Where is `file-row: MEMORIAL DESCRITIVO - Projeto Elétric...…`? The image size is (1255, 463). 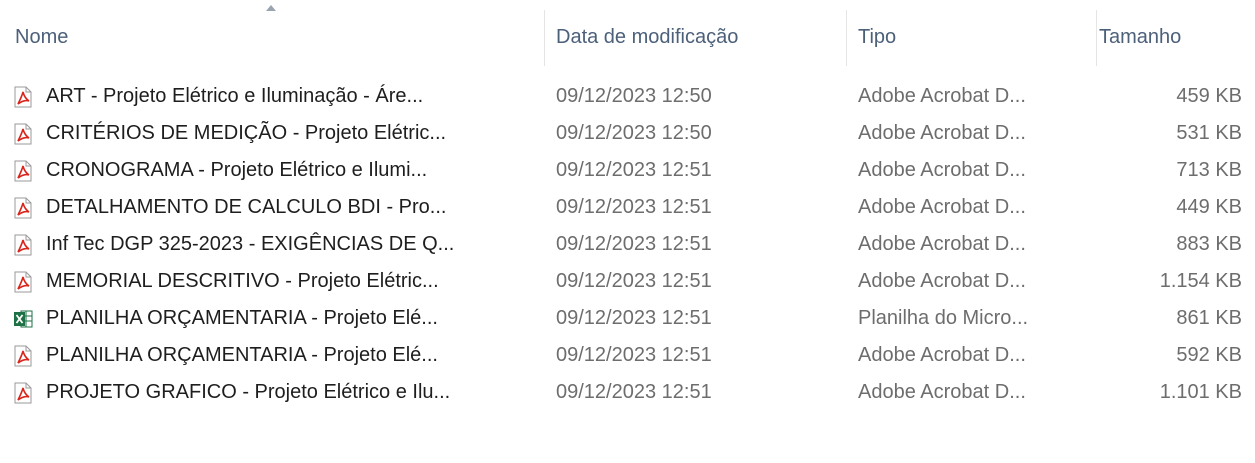 file-row: MEMORIAL DESCRITIVO - Projeto Elétric...… is located at coordinates (627, 281).